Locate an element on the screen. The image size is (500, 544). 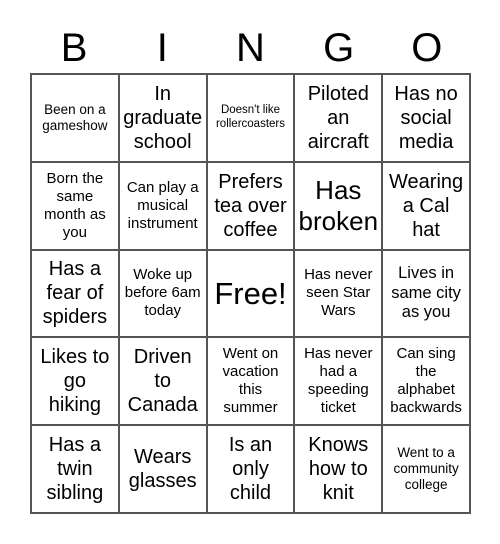
bingo-cell: Is an only child is located at coordinates (250, 469).